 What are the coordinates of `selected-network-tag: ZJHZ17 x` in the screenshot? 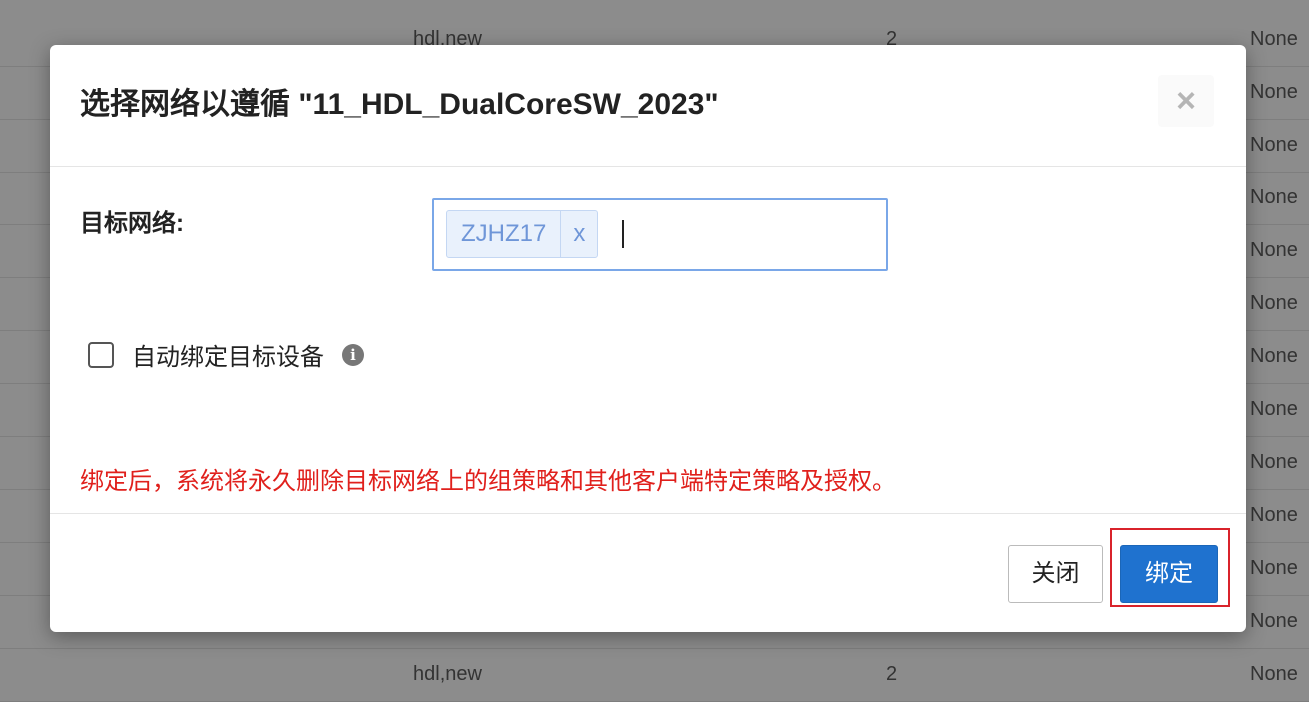 It's located at (522, 234).